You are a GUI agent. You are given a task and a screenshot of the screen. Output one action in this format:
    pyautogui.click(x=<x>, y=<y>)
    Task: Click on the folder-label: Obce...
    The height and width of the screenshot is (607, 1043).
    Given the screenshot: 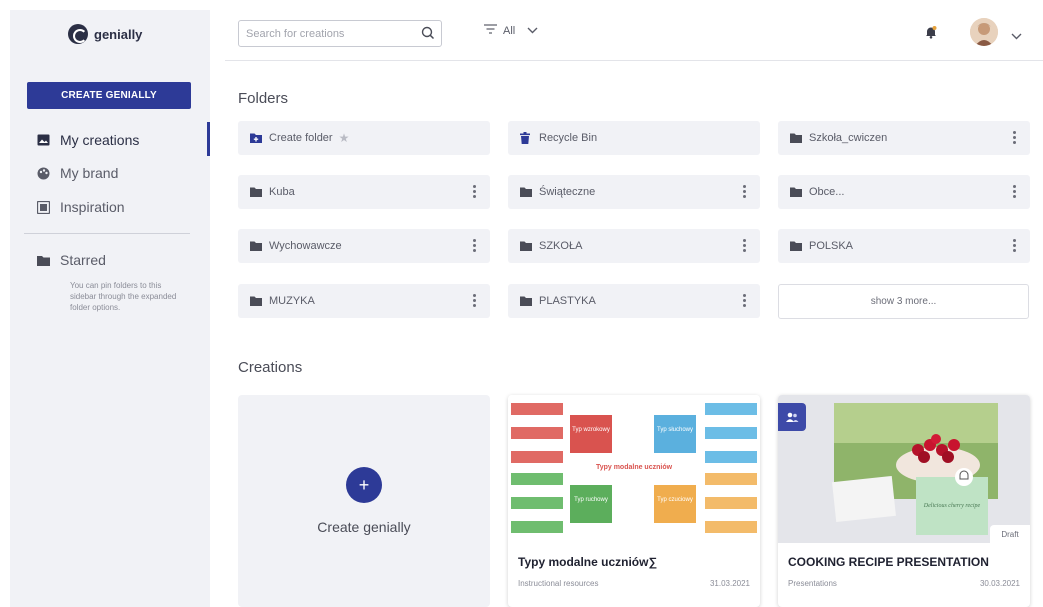 What is the action you would take?
    pyautogui.click(x=827, y=192)
    